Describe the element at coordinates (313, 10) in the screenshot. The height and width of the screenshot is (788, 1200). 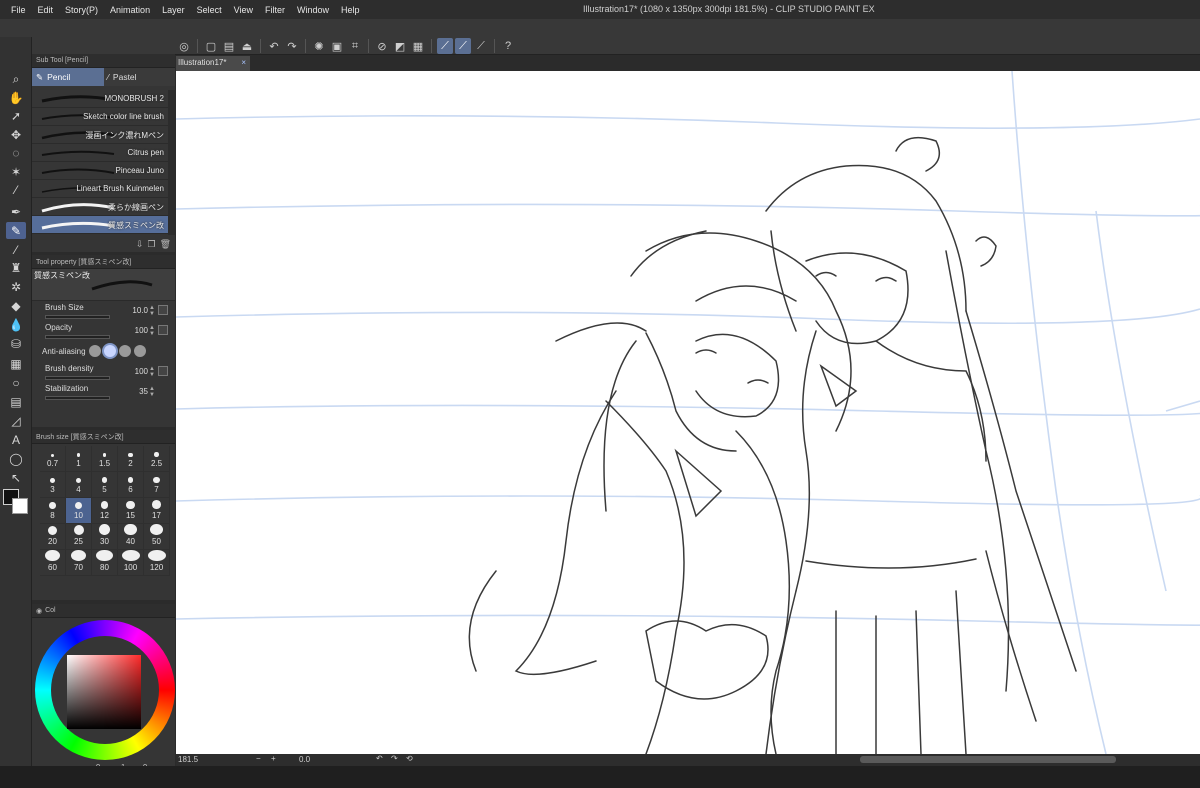
I see `menu-window: Window` at that location.